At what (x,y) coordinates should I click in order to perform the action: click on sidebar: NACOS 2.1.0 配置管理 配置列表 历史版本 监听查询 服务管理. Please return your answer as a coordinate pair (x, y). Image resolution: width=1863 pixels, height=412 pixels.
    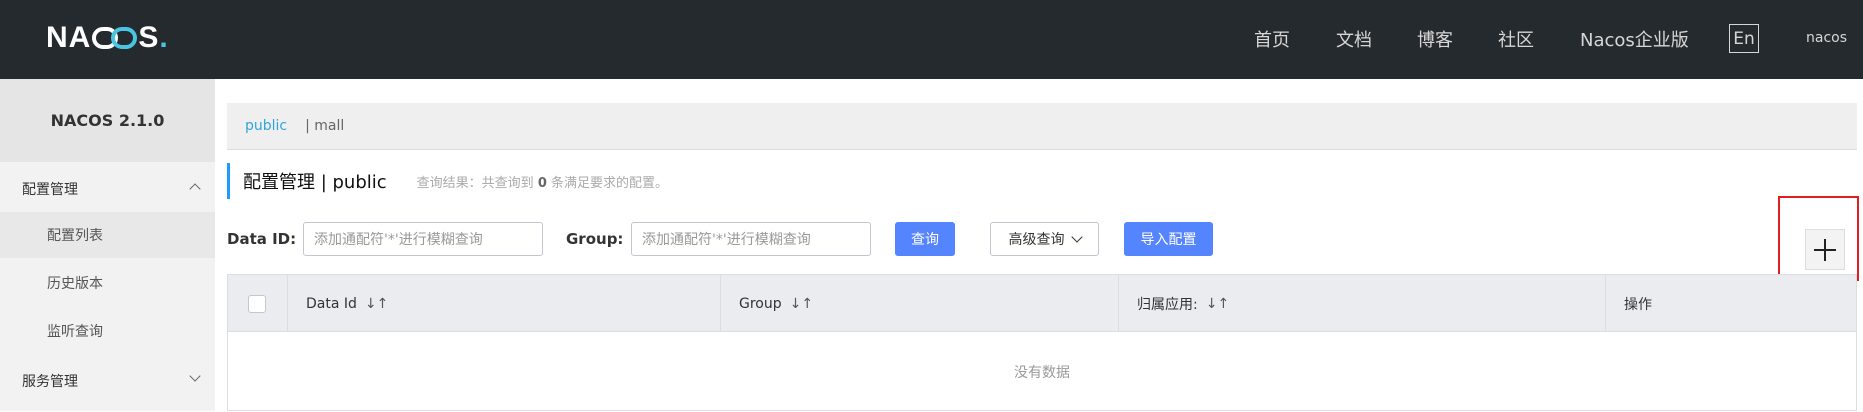
    Looking at the image, I should click on (107, 245).